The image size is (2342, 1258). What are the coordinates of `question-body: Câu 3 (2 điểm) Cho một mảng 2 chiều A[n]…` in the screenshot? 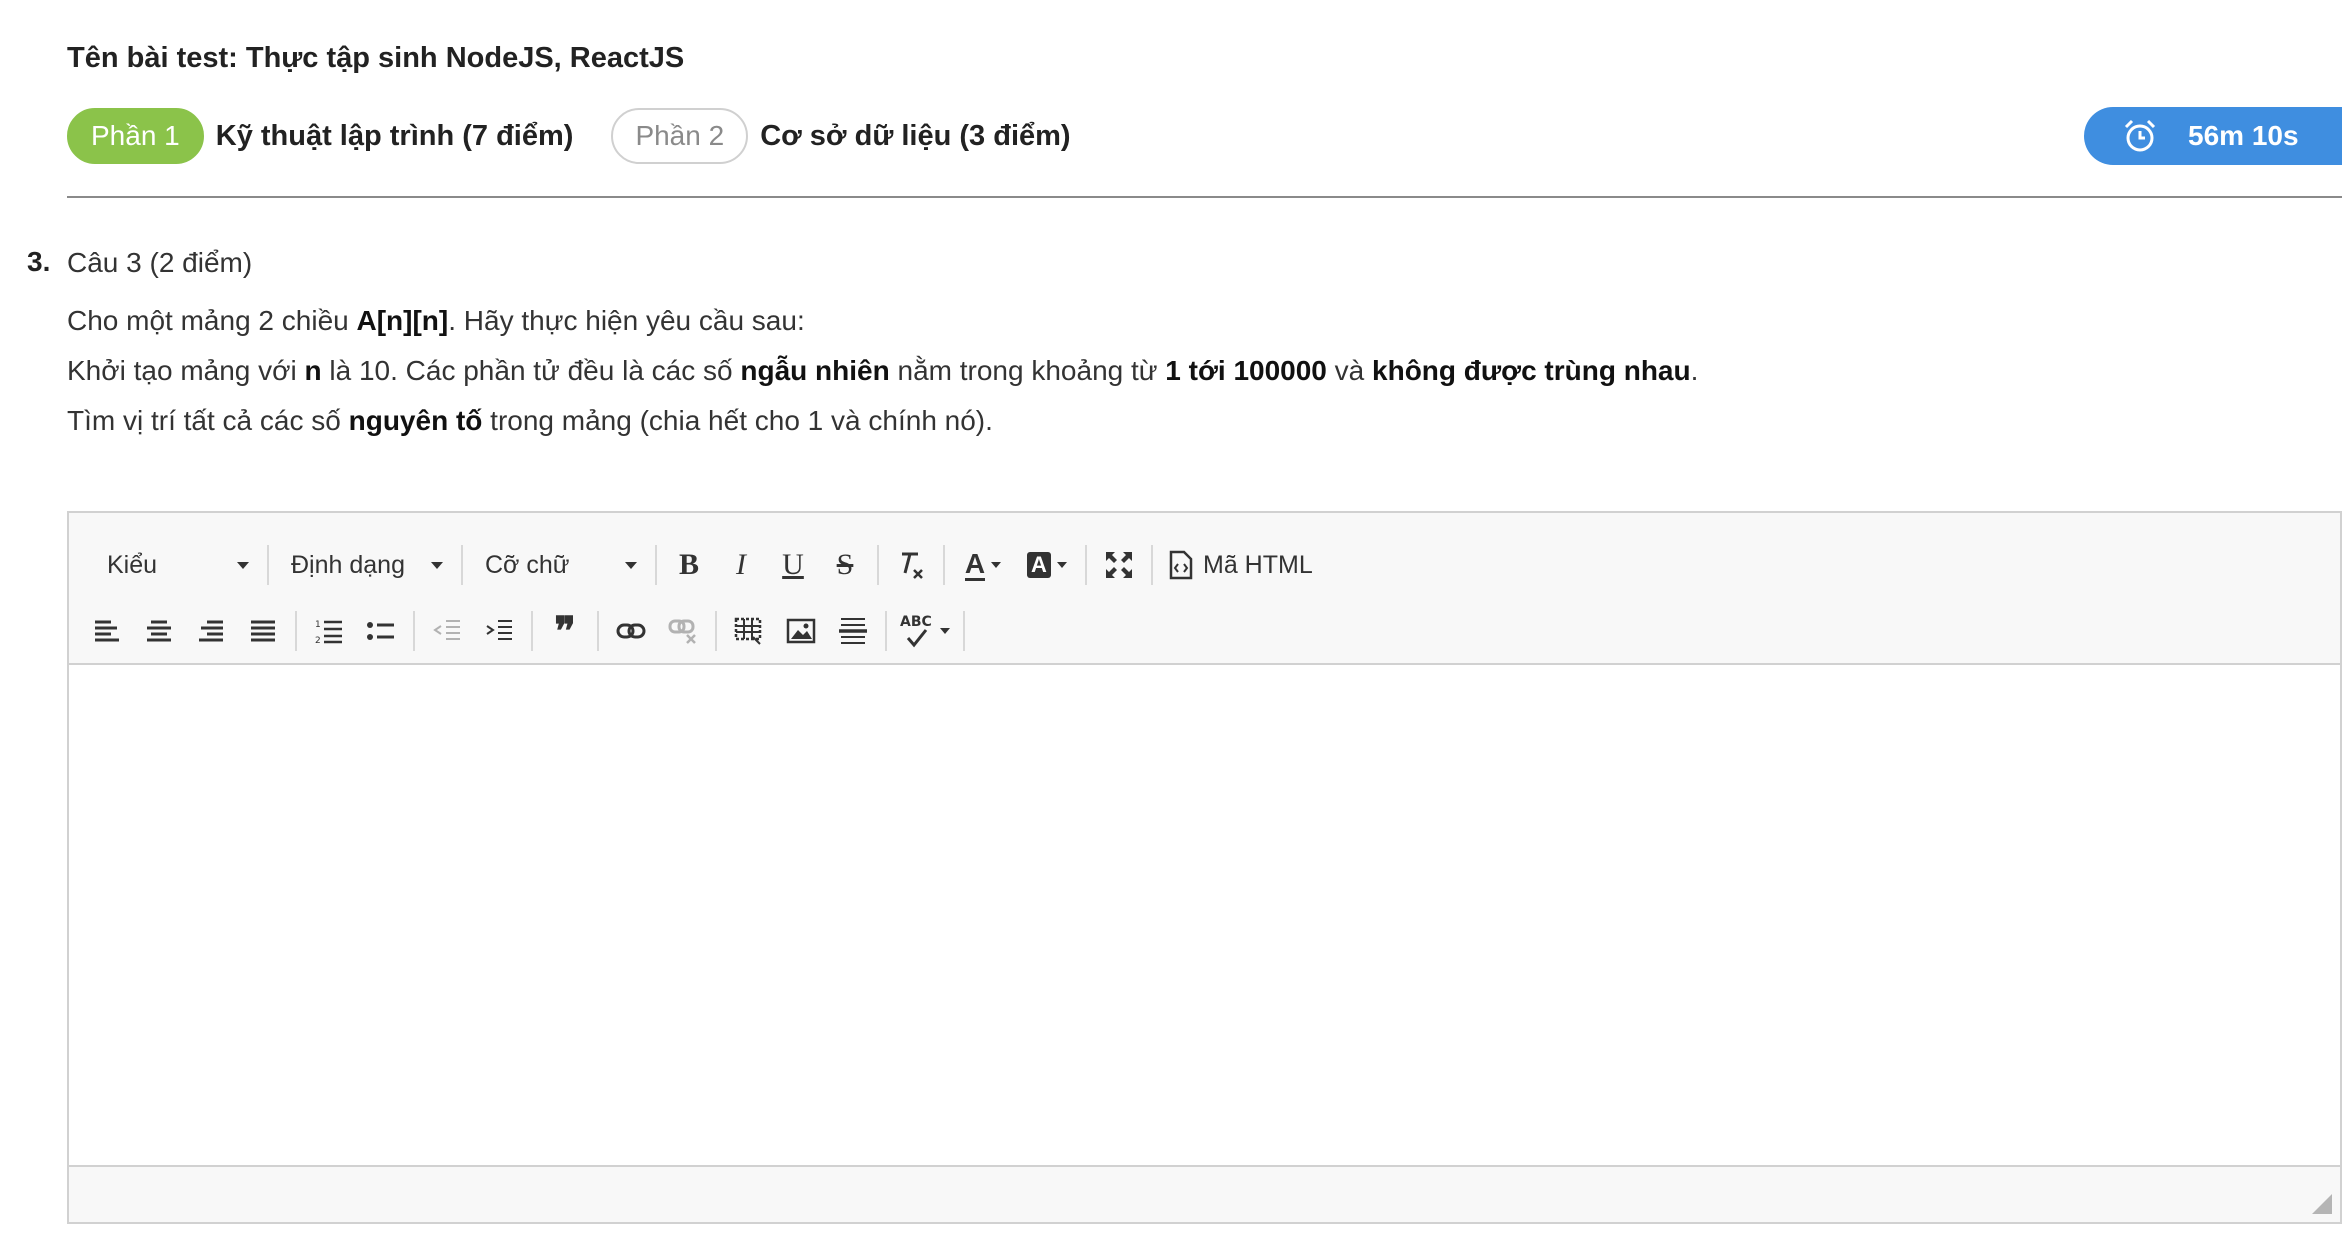 It's located at (882, 346).